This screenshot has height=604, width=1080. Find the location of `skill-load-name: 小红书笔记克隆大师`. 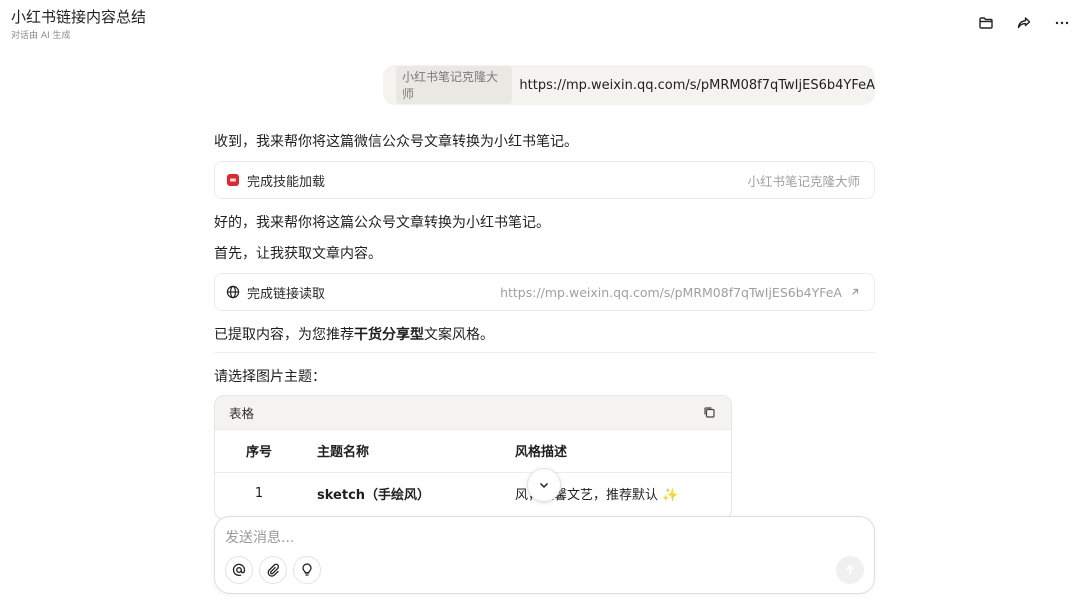

skill-load-name: 小红书笔记克隆大师 is located at coordinates (803, 181).